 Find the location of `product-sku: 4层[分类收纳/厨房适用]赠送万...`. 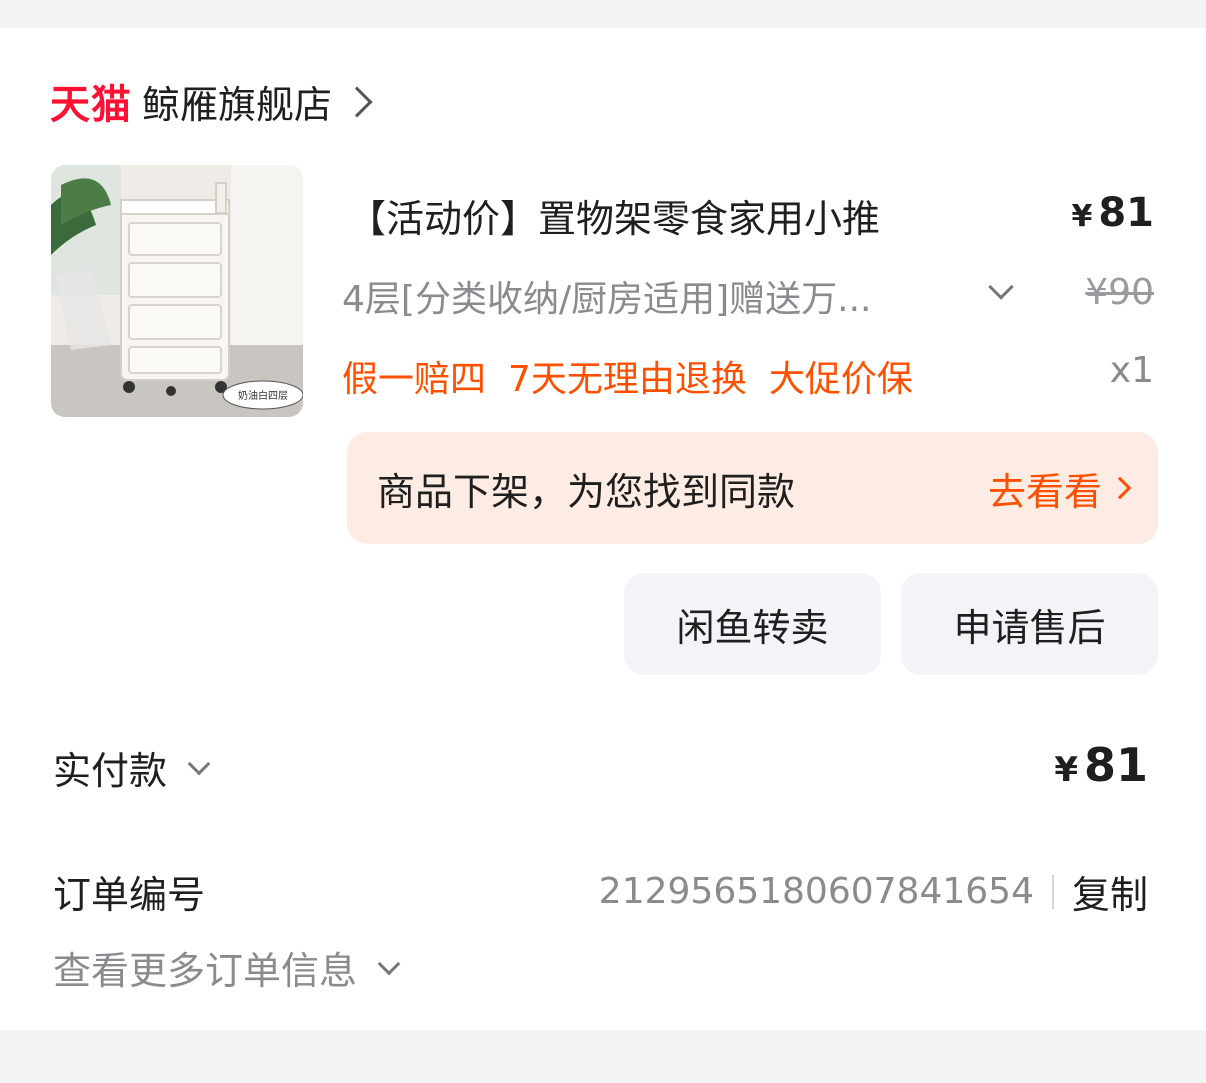

product-sku: 4层[分类收纳/厨房适用]赠送万... is located at coordinates (606, 296).